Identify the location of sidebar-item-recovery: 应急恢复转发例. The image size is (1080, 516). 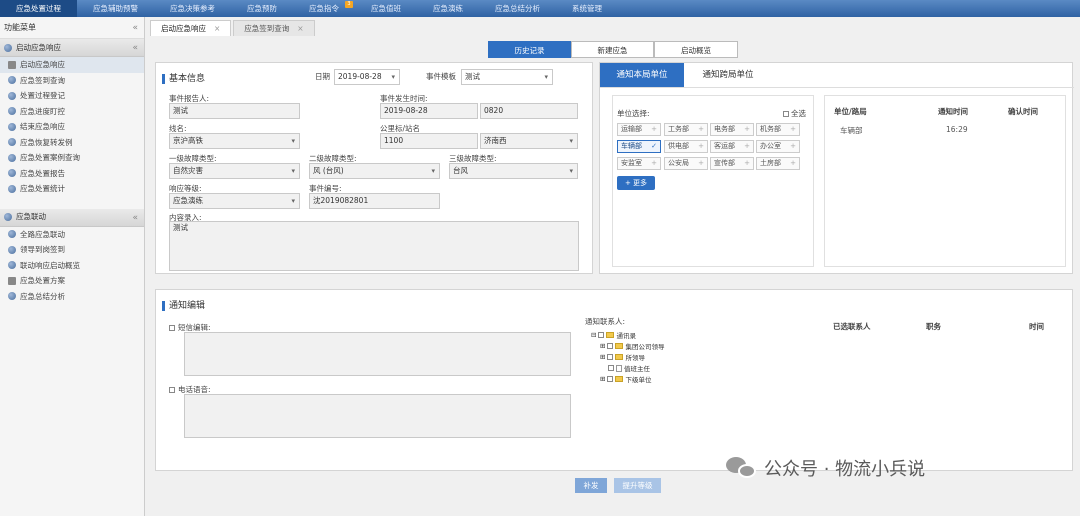
(72, 143).